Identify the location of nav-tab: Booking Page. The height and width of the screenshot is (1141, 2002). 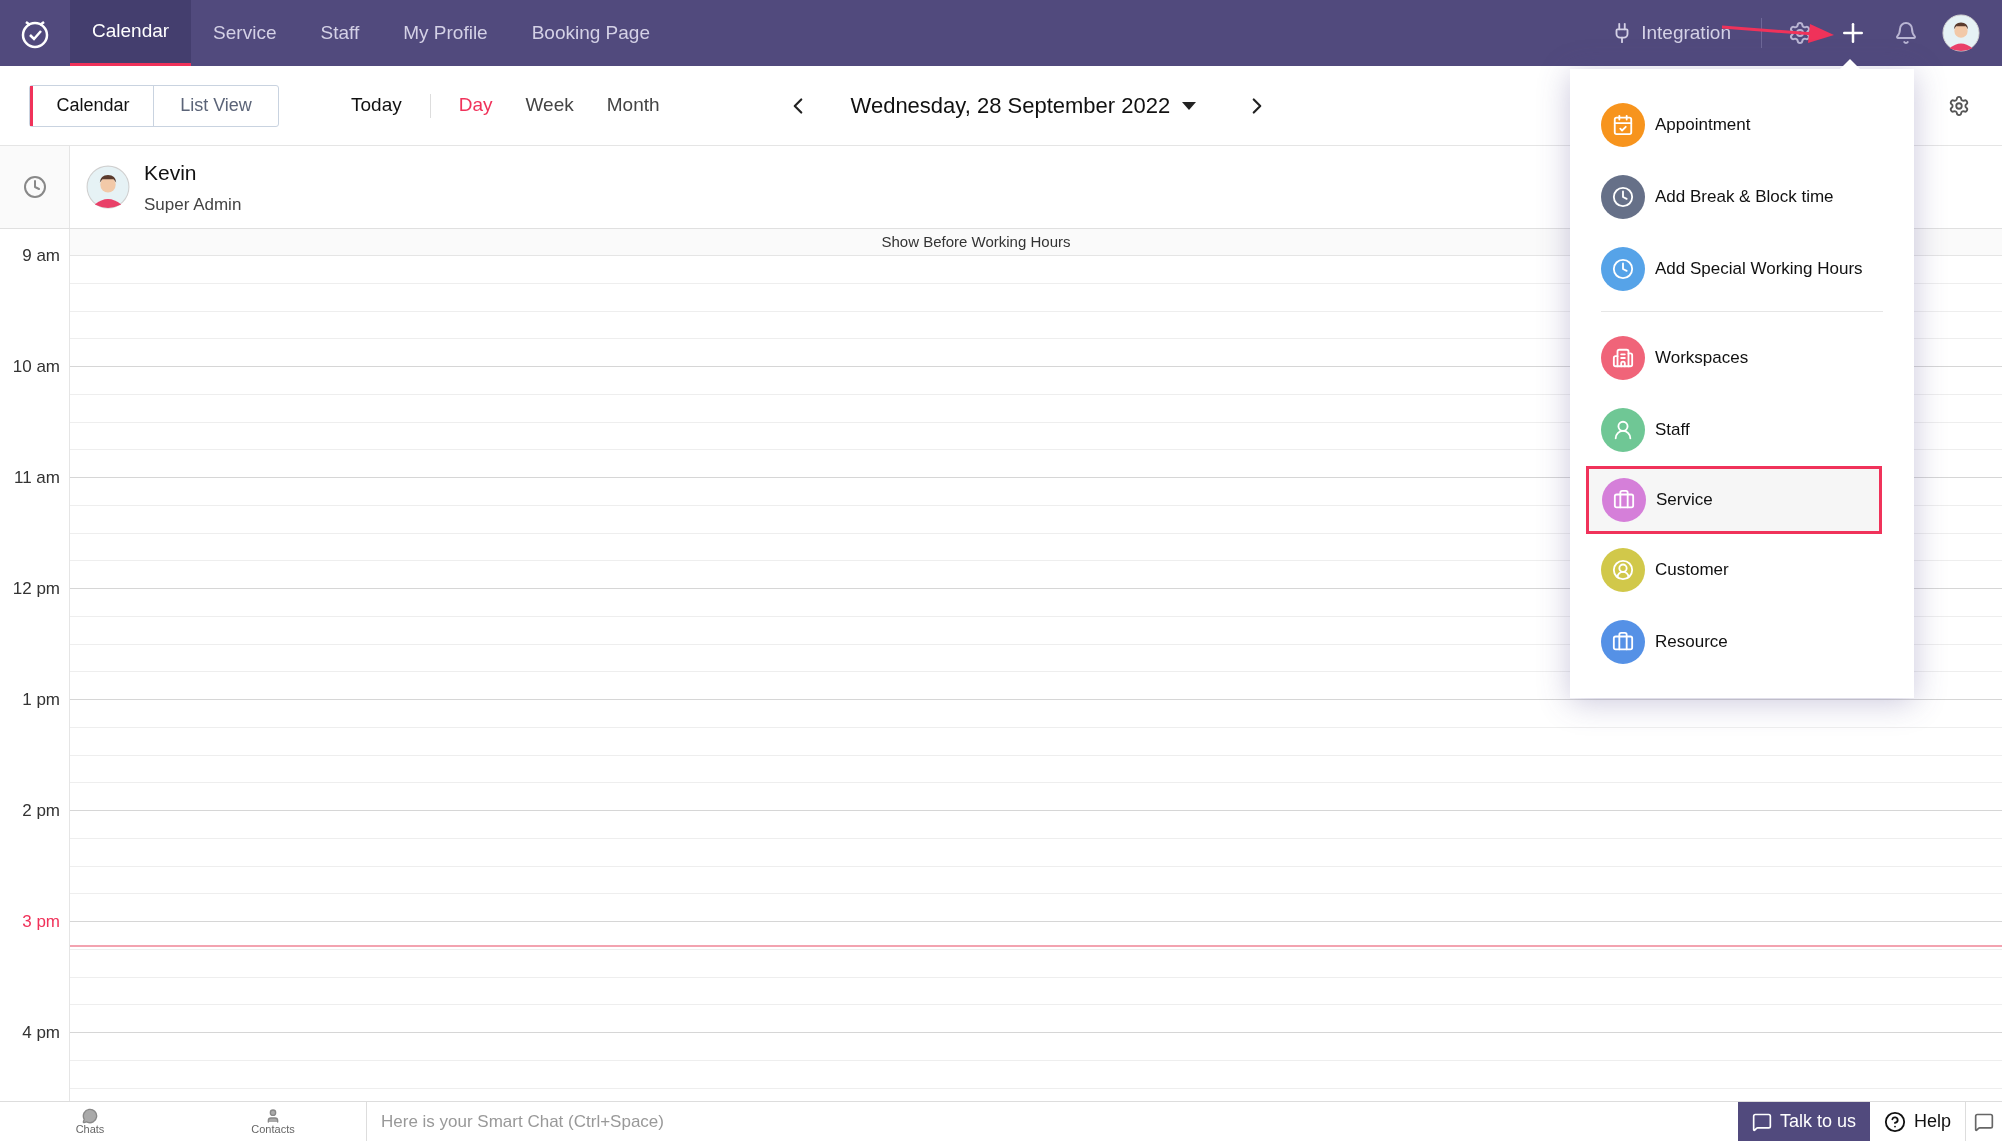
(590, 33).